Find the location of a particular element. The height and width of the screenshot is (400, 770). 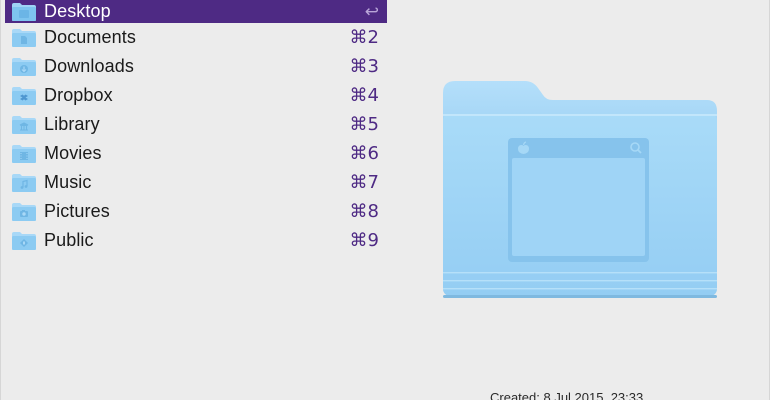

result-label: Public is located at coordinates (69, 240).